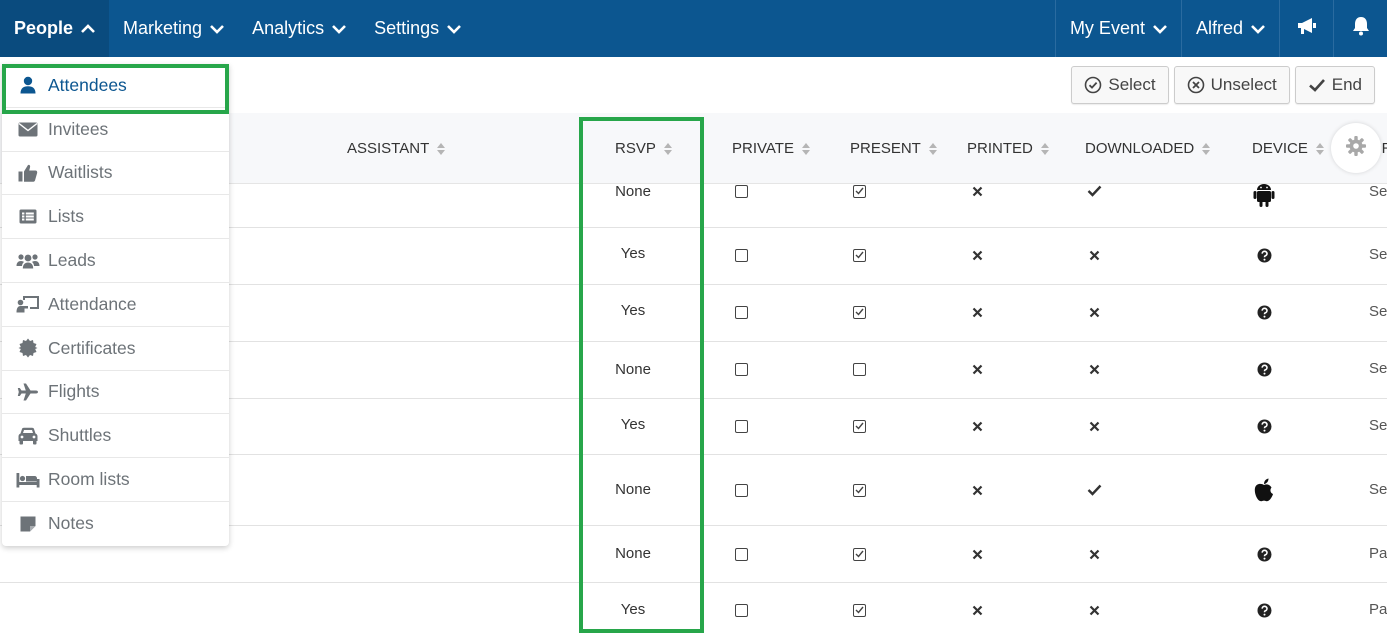 The width and height of the screenshot is (1387, 641). I want to click on android-icon, so click(1264, 196).